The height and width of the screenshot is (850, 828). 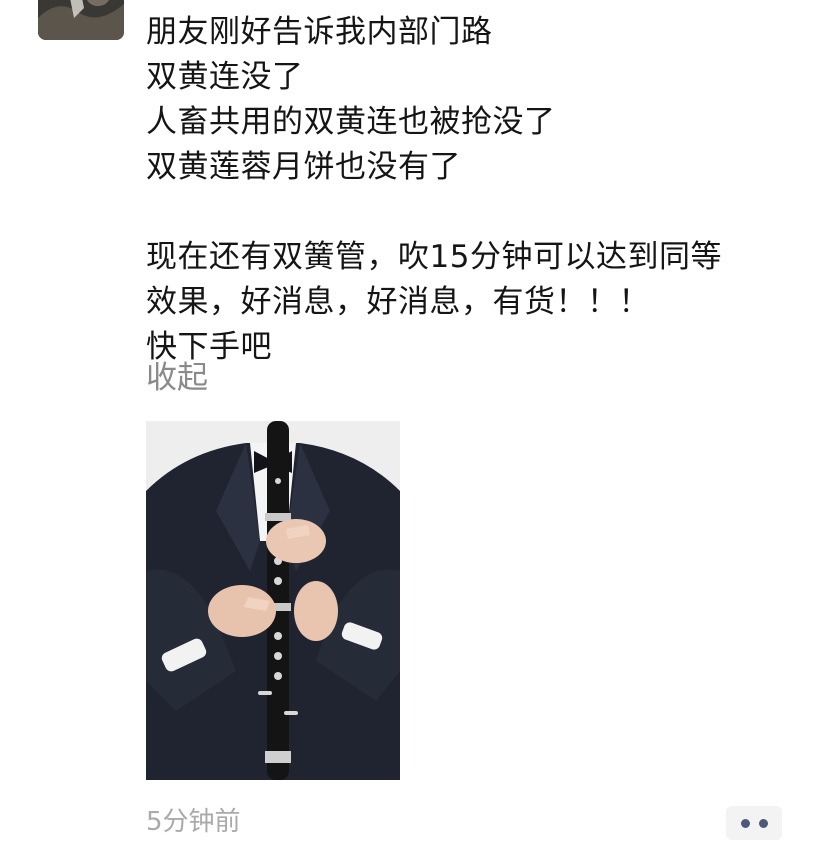 What do you see at coordinates (434, 257) in the screenshot?
I see `post-line: 现在还有双簧管，吹15分钟可以达到同等` at bounding box center [434, 257].